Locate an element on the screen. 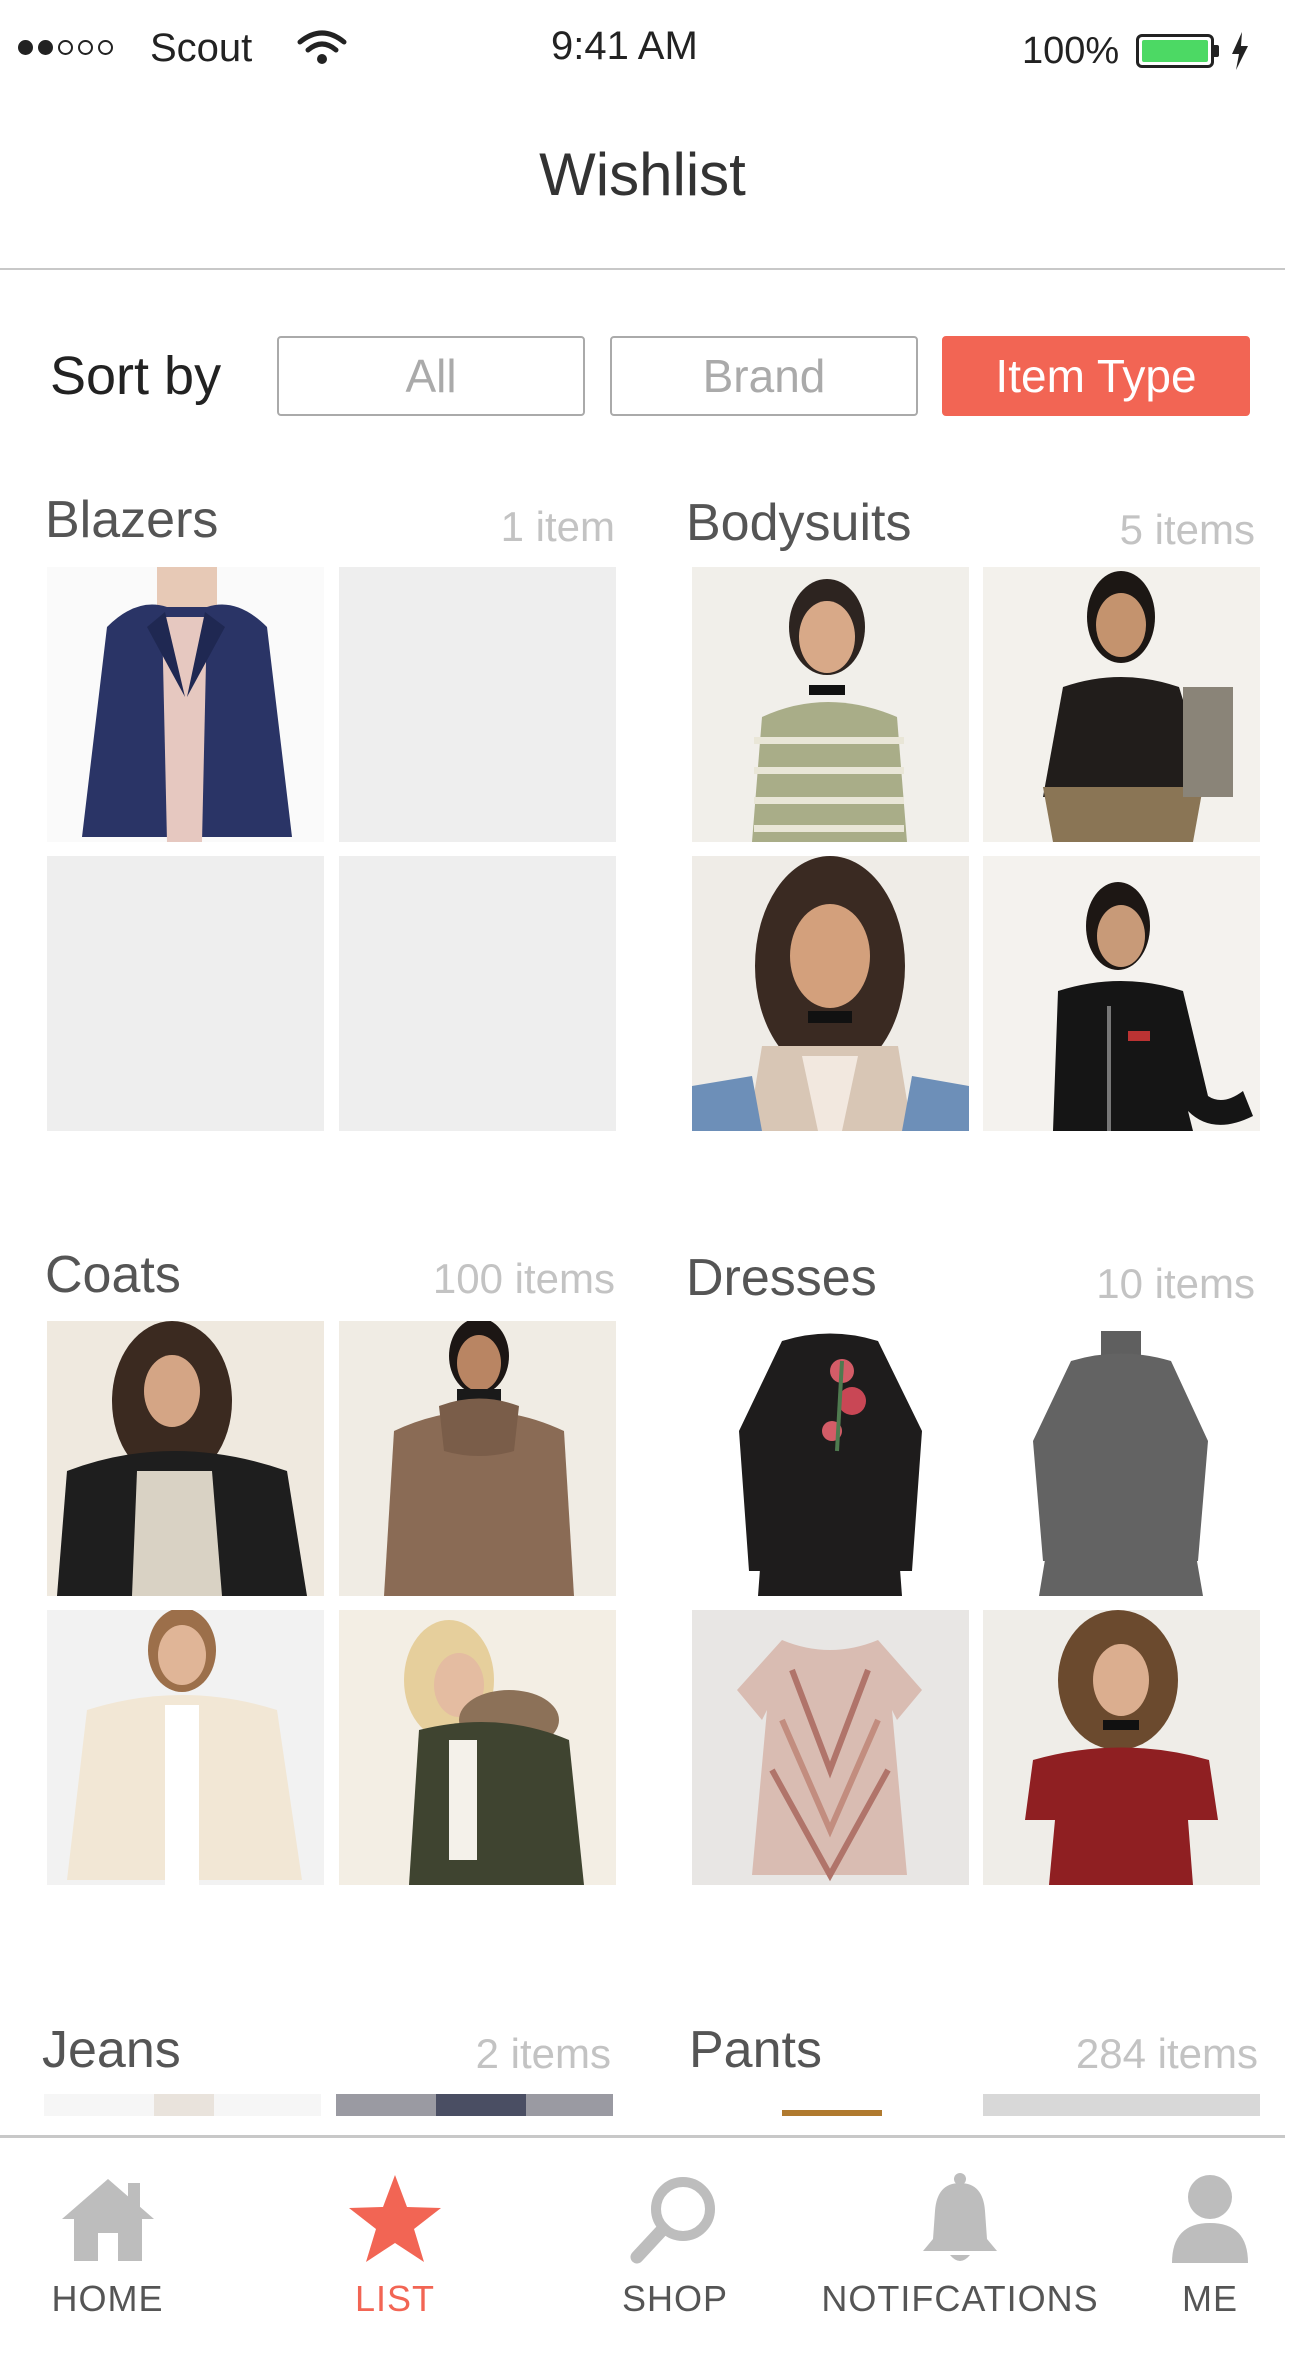  tab-label: ME is located at coordinates (1210, 2298).